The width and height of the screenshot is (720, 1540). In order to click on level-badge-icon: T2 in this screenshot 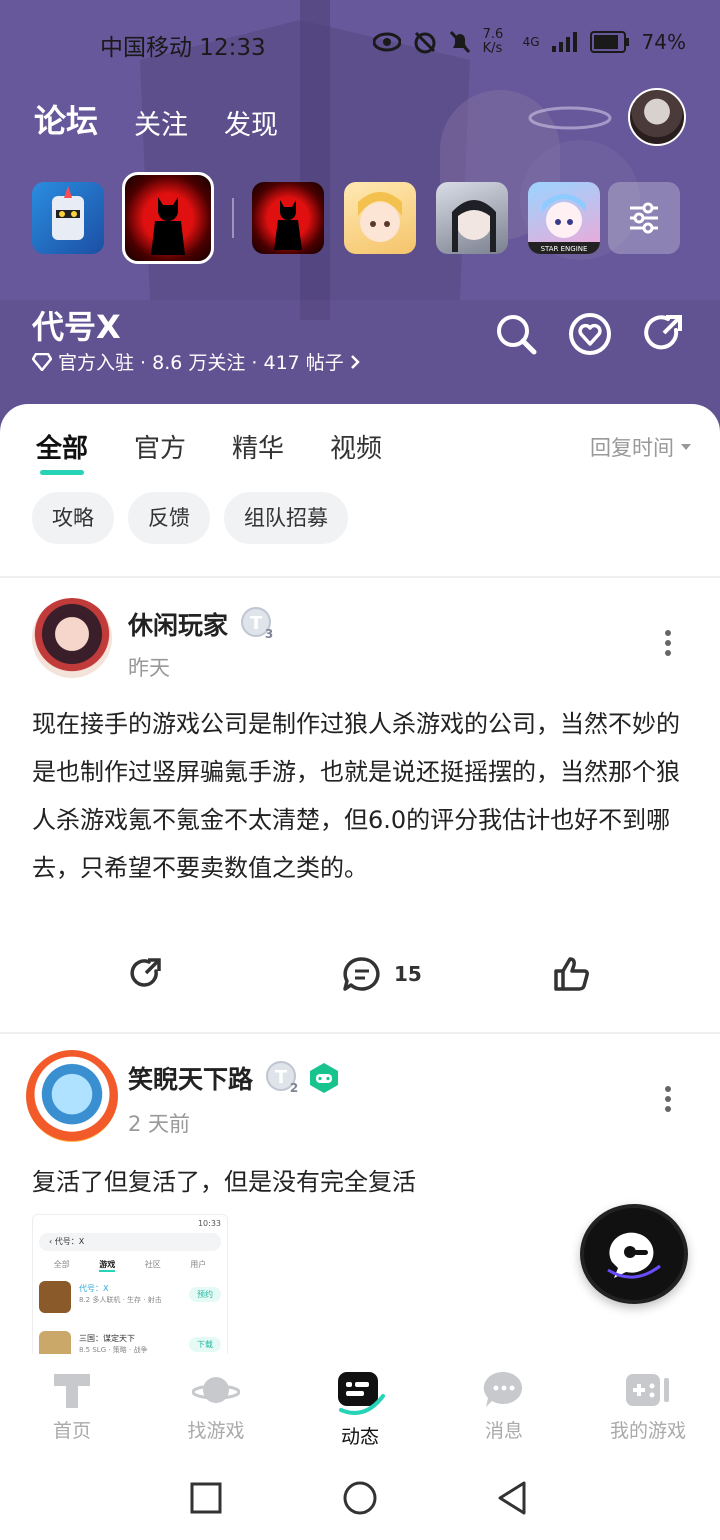, I will do `click(281, 1077)`.